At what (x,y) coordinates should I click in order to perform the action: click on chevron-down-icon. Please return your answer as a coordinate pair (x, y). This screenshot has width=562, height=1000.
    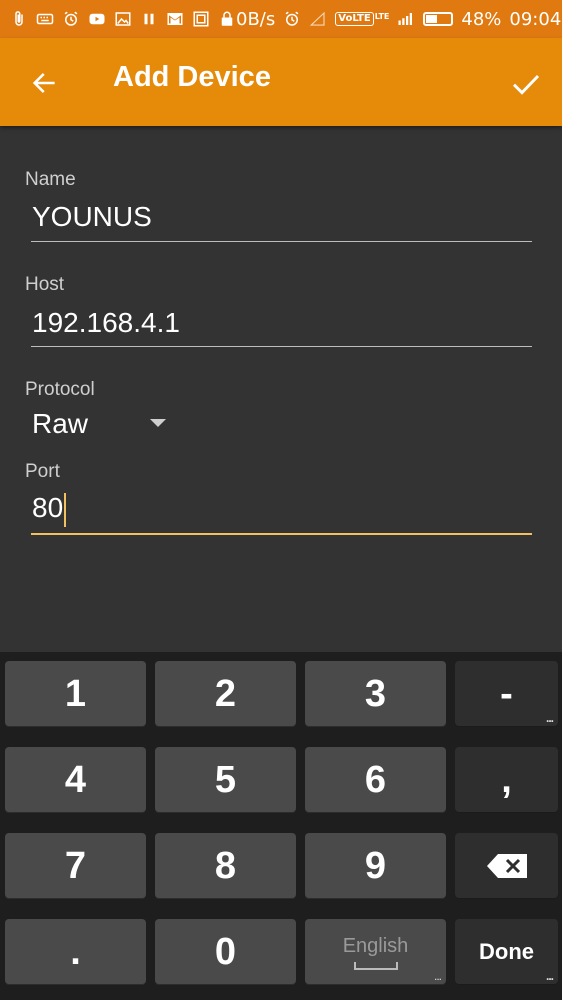
    Looking at the image, I should click on (158, 423).